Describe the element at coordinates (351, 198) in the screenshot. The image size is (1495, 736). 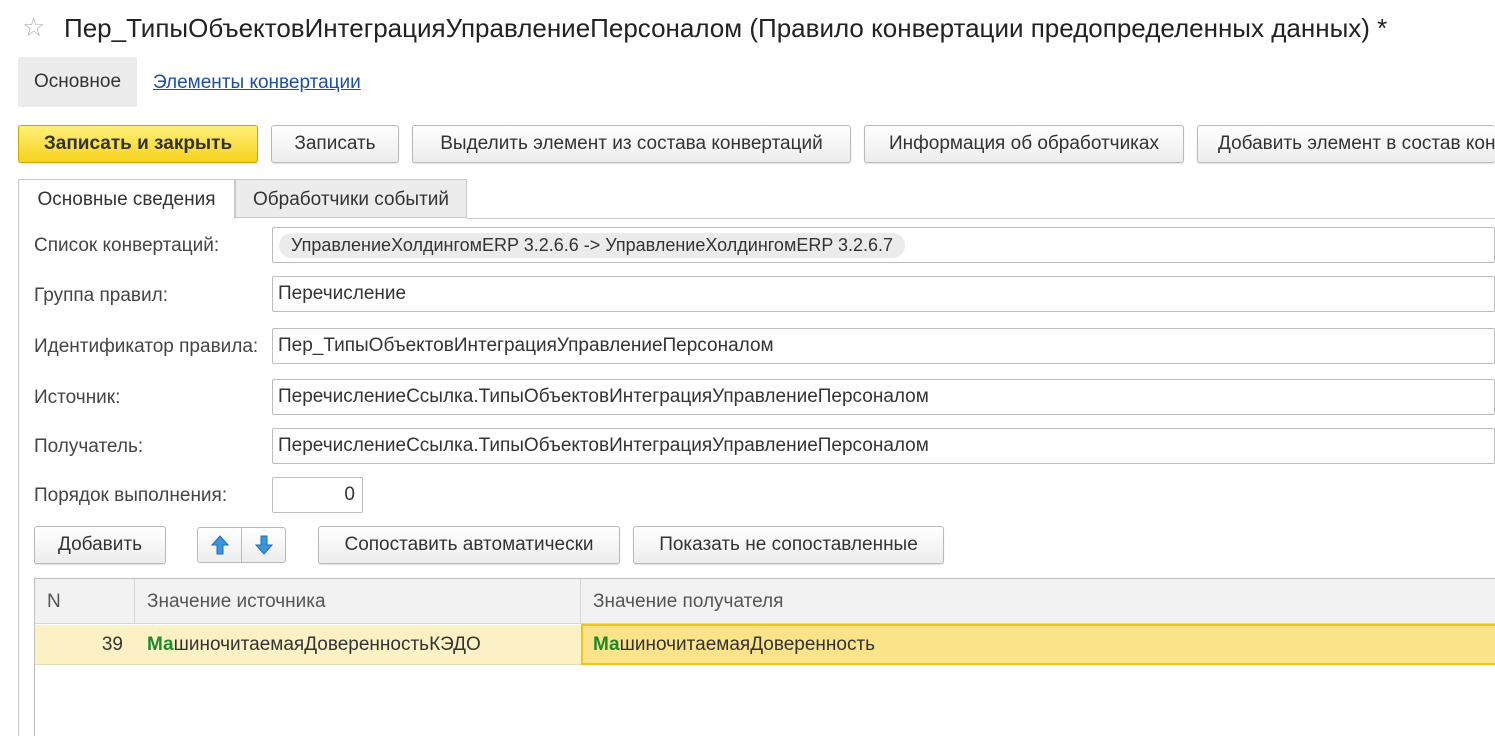
I see `tab-event-handlers: Обработчики событий` at that location.